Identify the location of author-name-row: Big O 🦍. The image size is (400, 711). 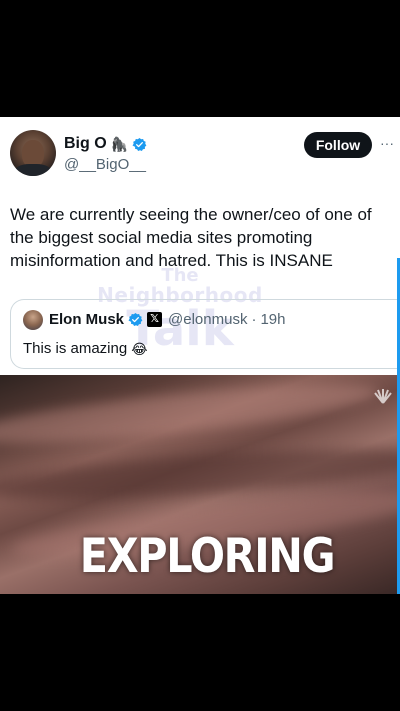
(105, 144).